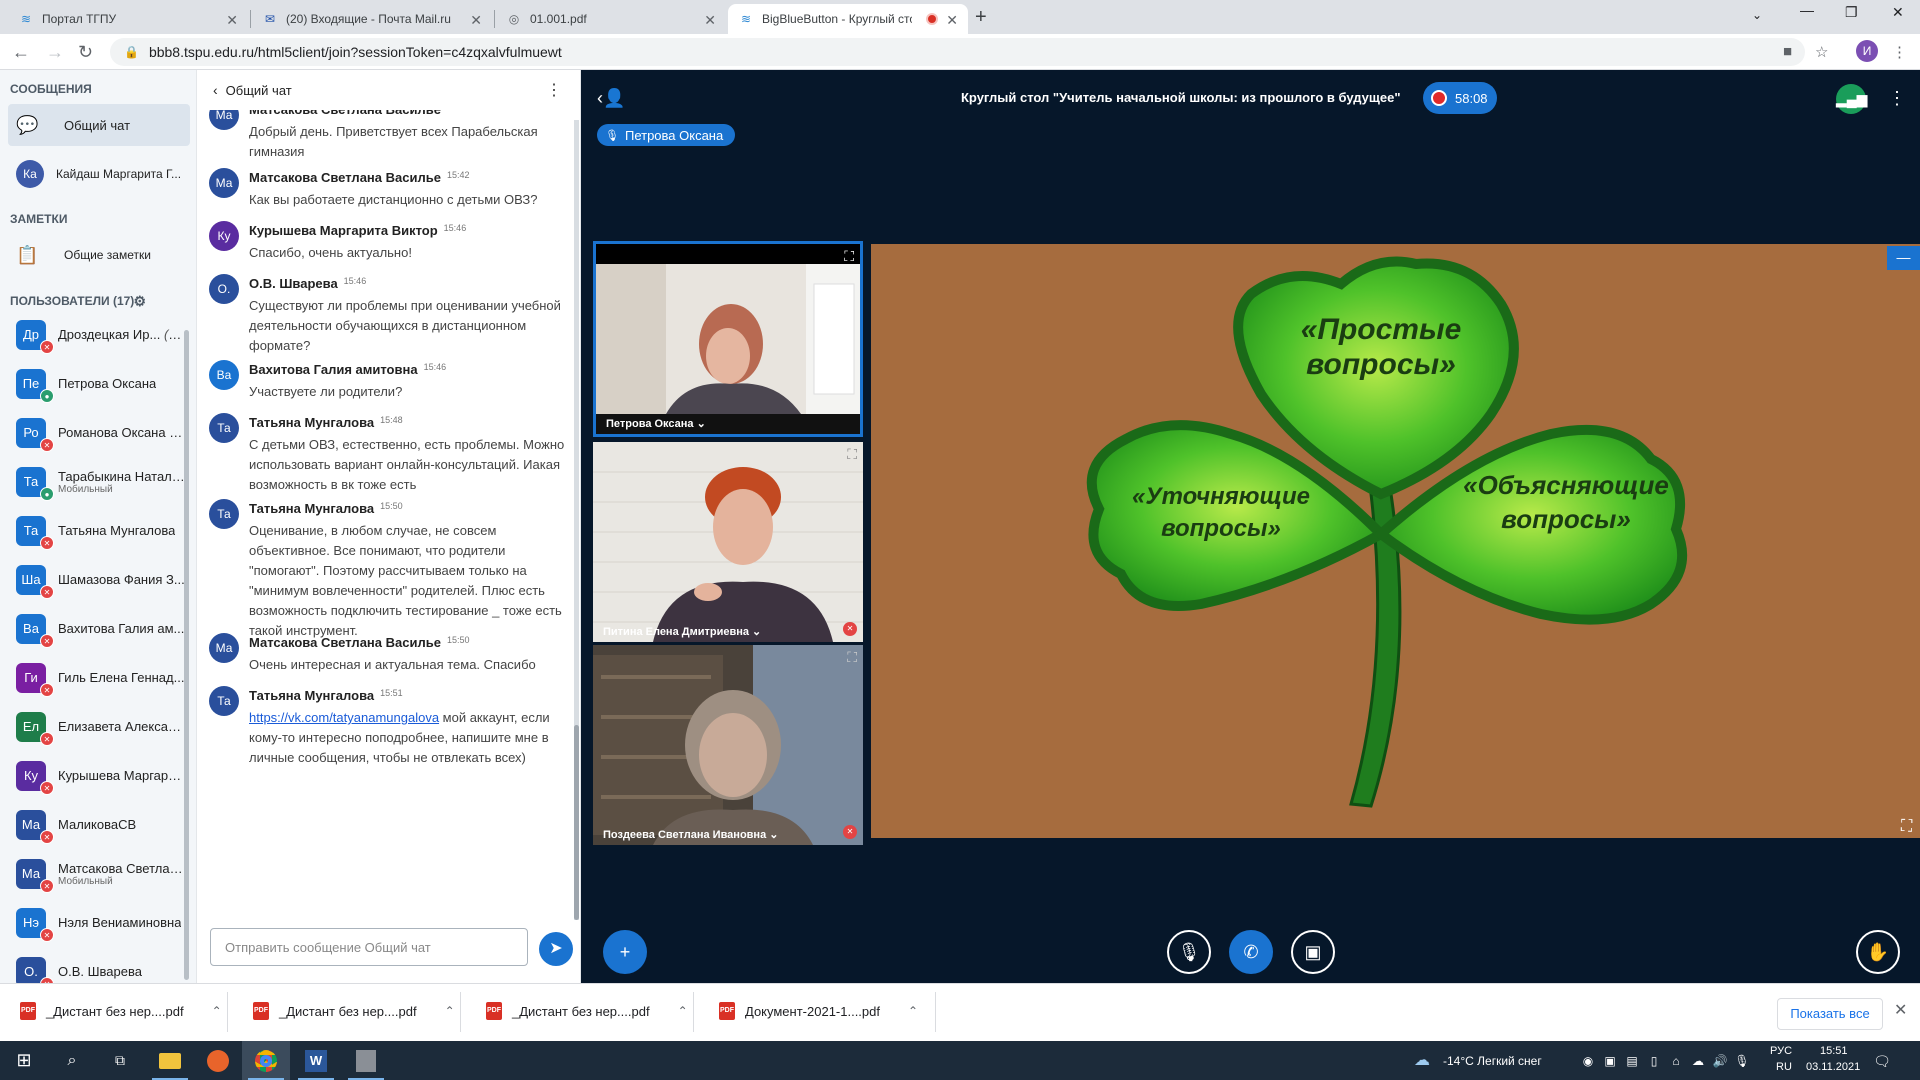  Describe the element at coordinates (1833, 1067) in the screenshot. I see `clock-date: 03.11.2021` at that location.